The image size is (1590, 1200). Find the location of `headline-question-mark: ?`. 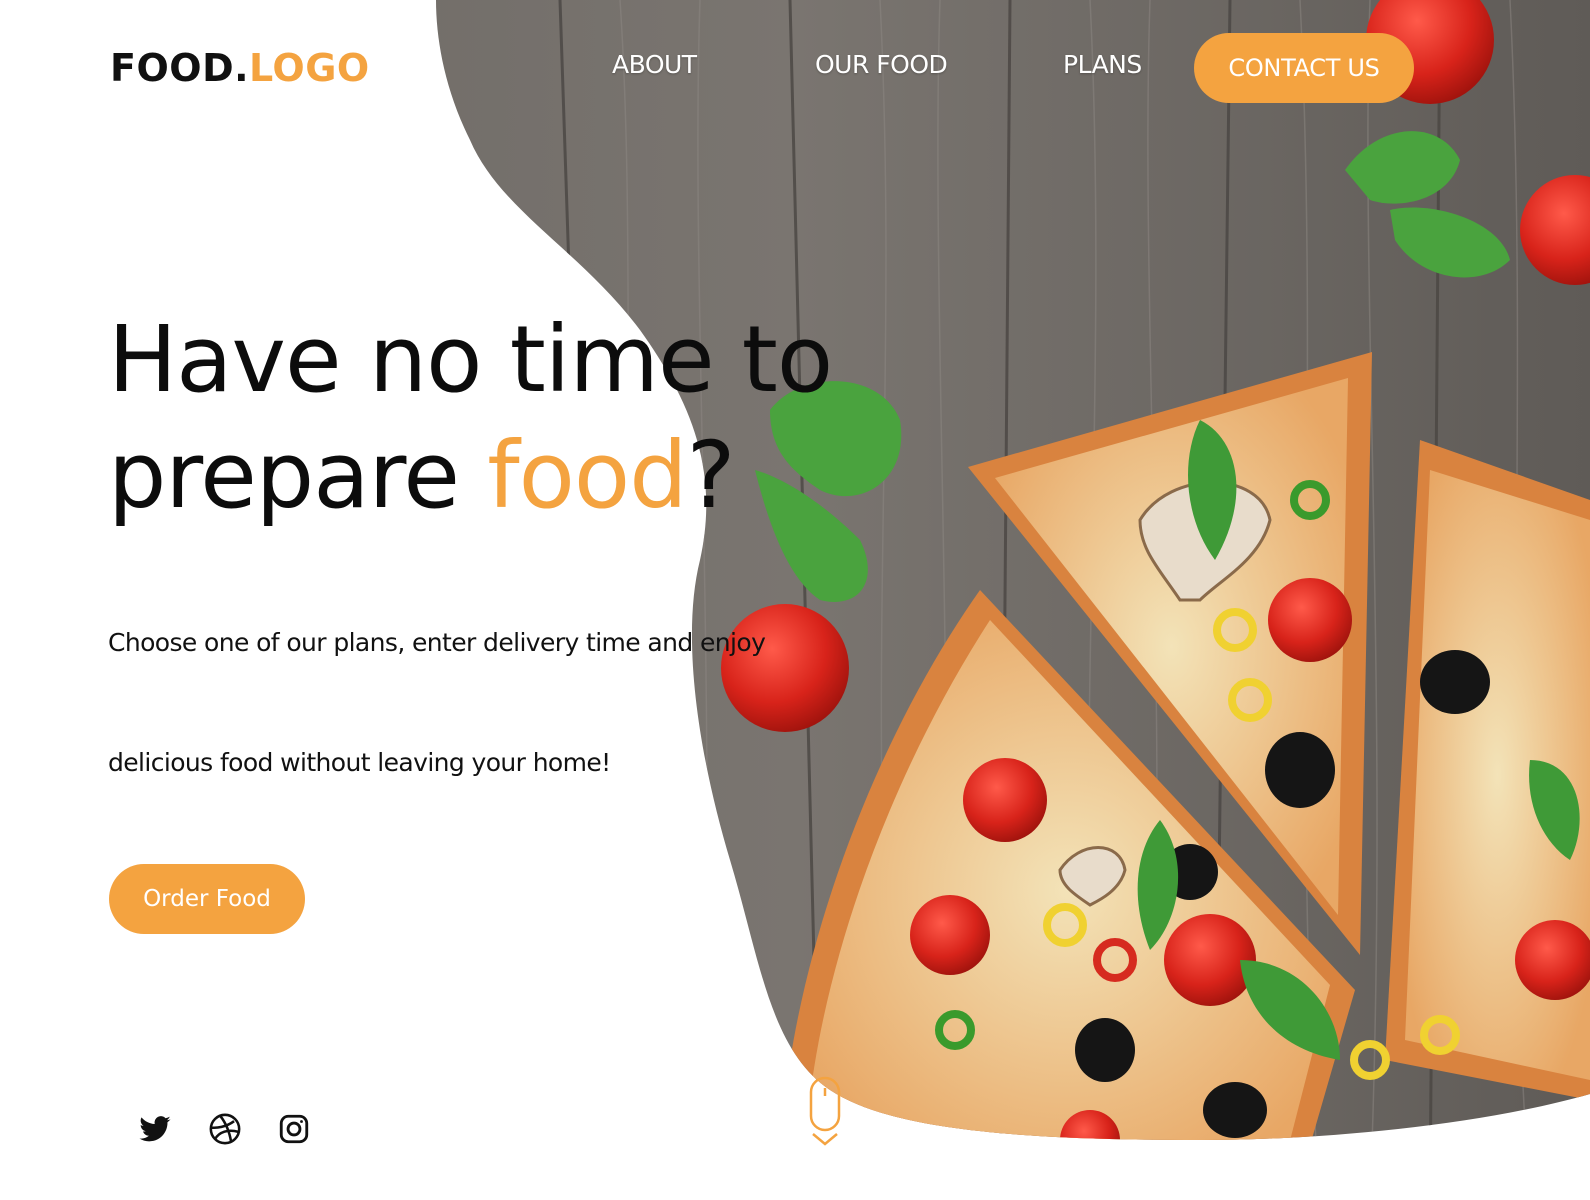

headline-question-mark: ? is located at coordinates (711, 475).